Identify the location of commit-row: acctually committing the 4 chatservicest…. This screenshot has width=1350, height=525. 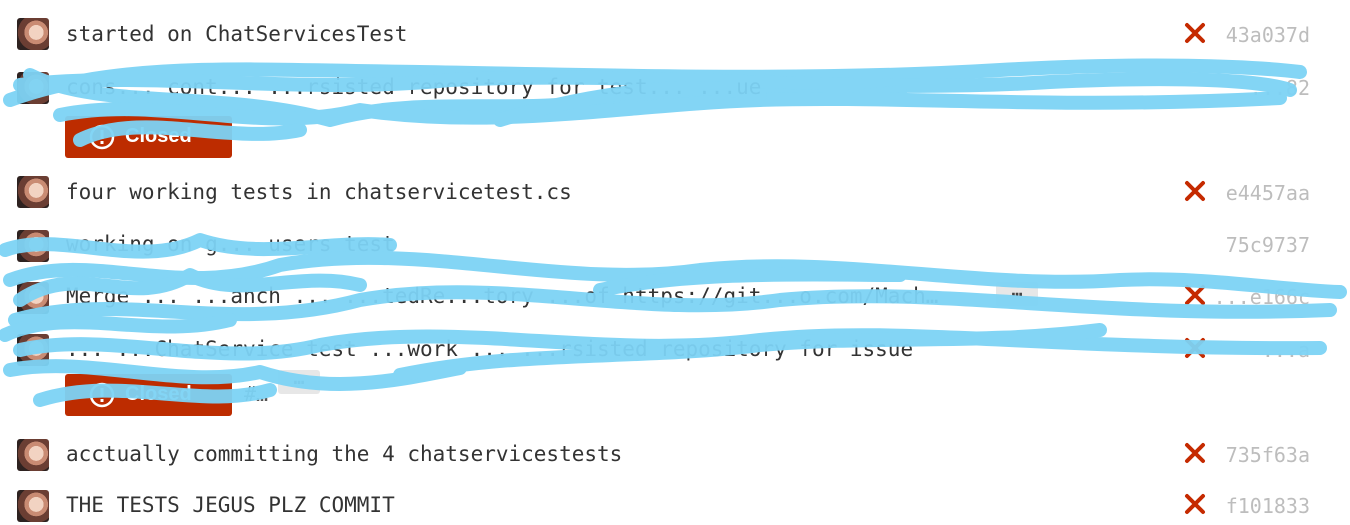
(675, 456).